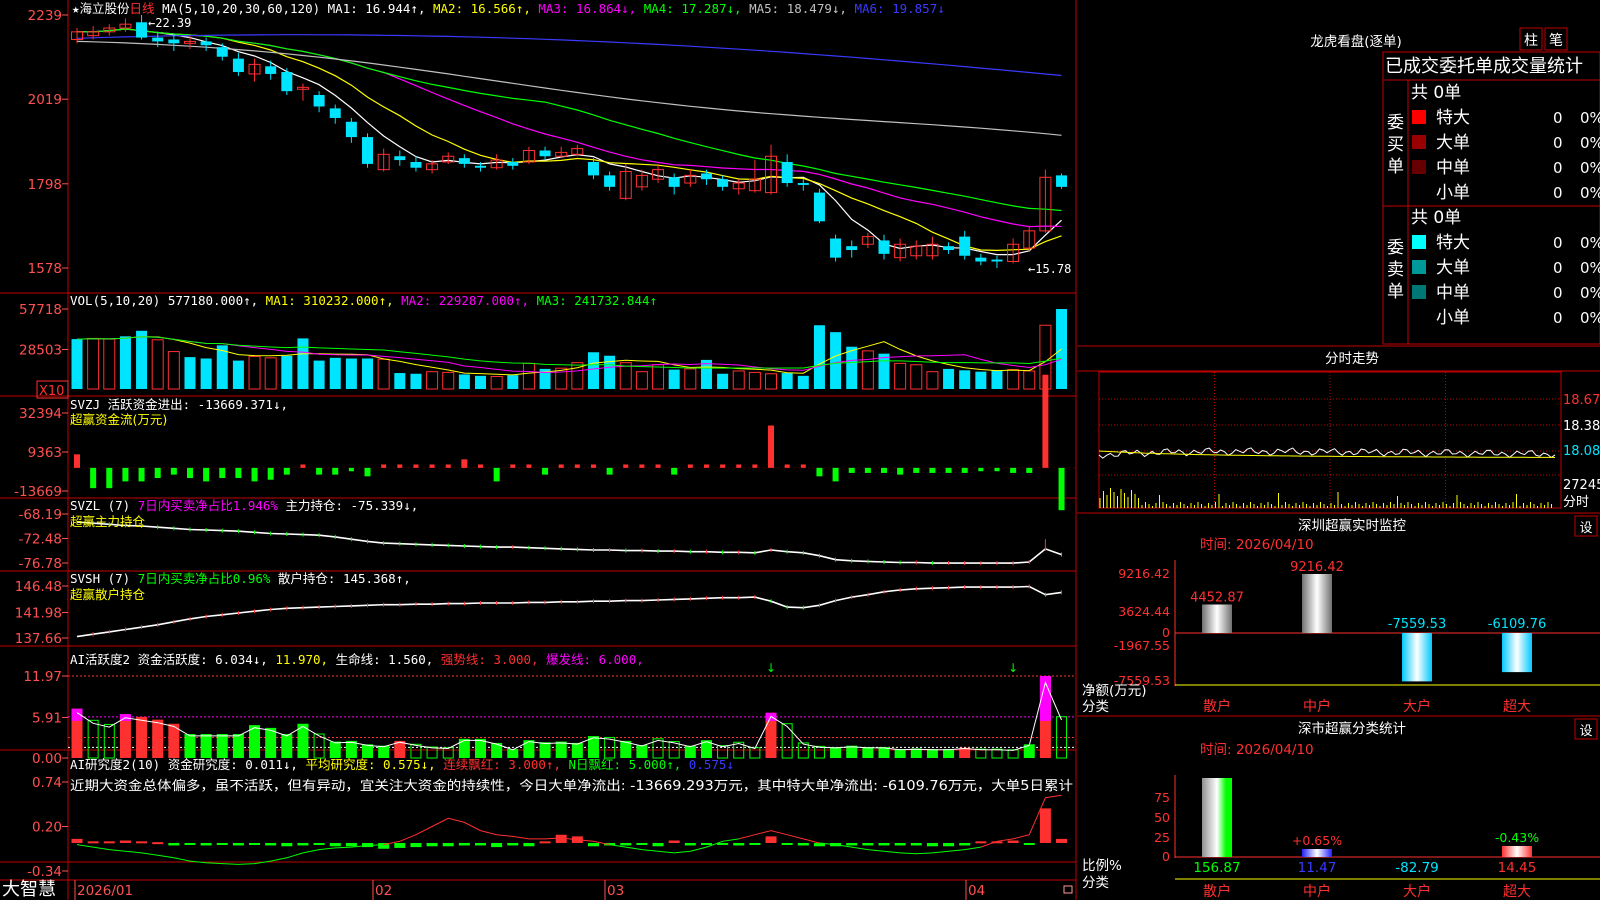 This screenshot has height=900, width=1600. What do you see at coordinates (1217, 817) in the screenshot?
I see `stats-bar` at bounding box center [1217, 817].